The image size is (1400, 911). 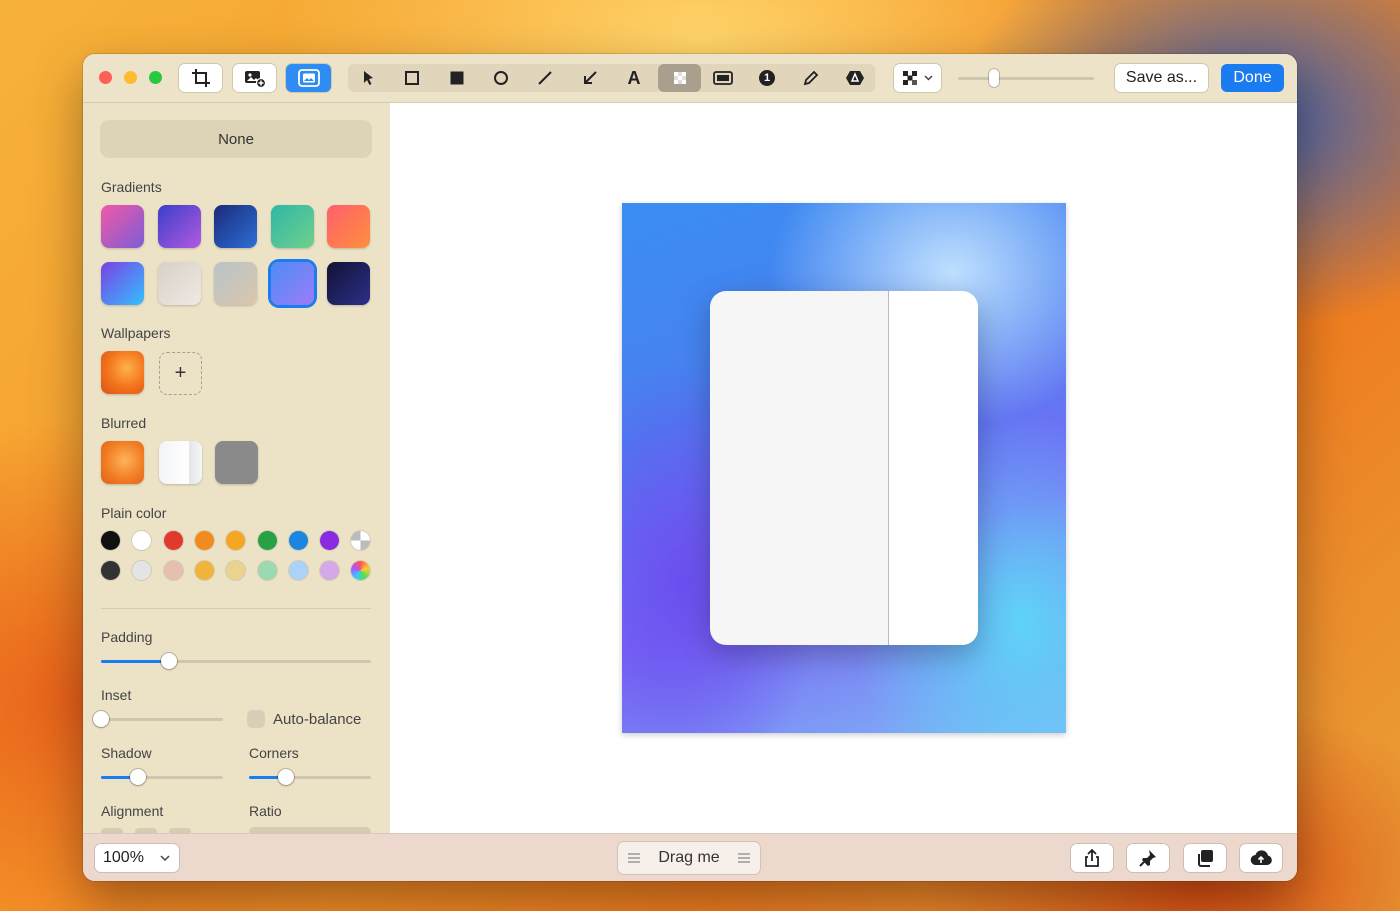 What do you see at coordinates (180, 462) in the screenshot?
I see `blurred-light-swatch` at bounding box center [180, 462].